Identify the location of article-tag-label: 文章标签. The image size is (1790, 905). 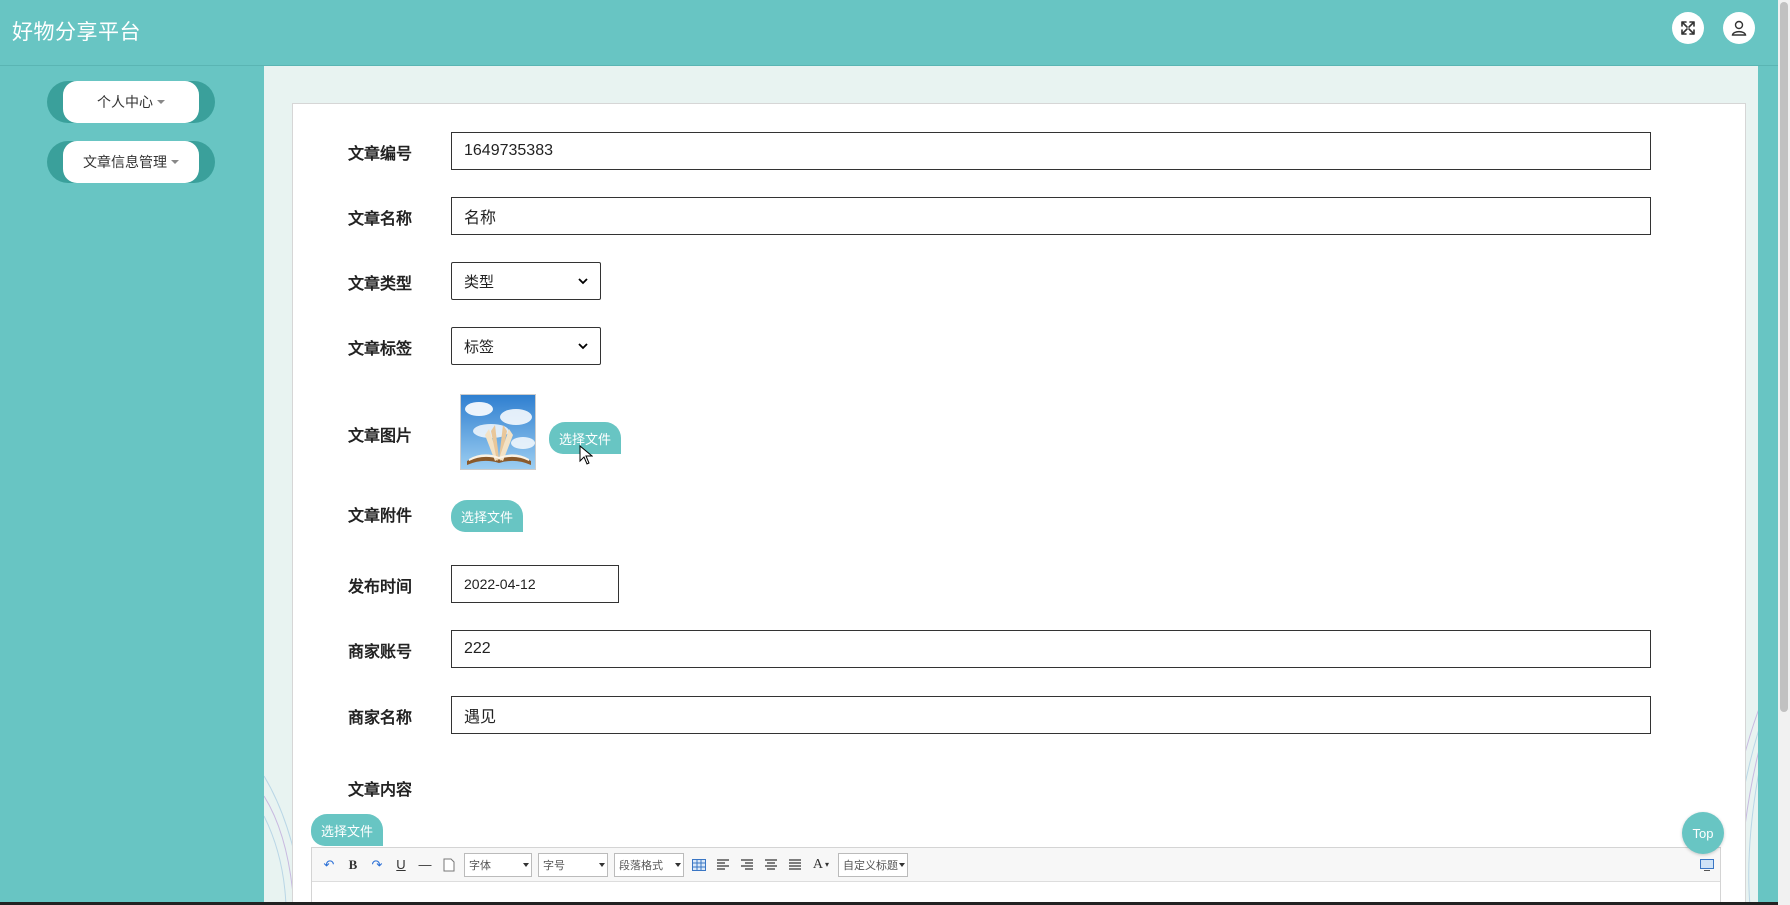
(380, 349).